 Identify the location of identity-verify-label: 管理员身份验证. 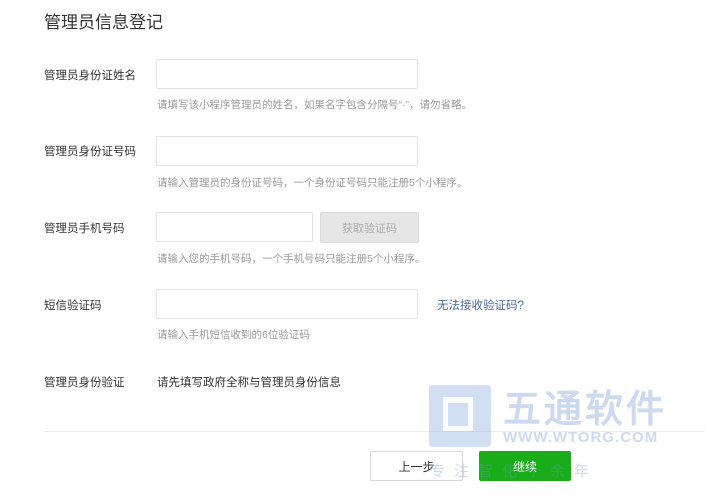
(84, 383).